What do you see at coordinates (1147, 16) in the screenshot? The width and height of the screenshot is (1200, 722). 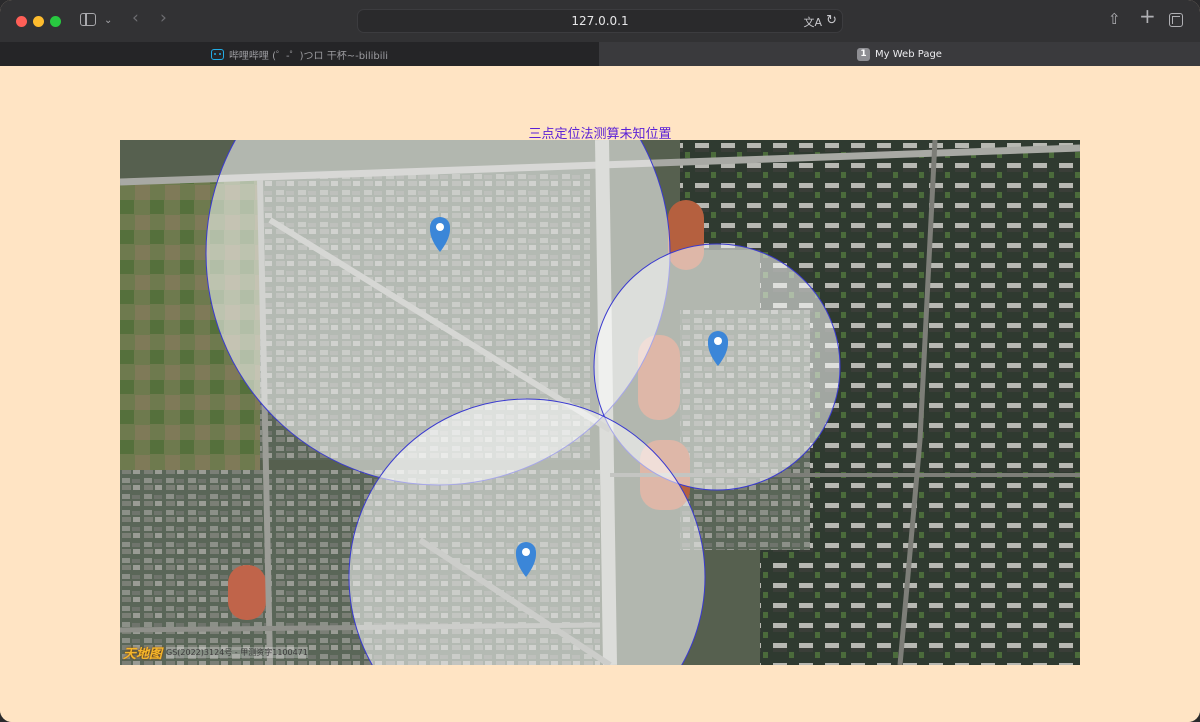 I see `new-tab-icon: +` at bounding box center [1147, 16].